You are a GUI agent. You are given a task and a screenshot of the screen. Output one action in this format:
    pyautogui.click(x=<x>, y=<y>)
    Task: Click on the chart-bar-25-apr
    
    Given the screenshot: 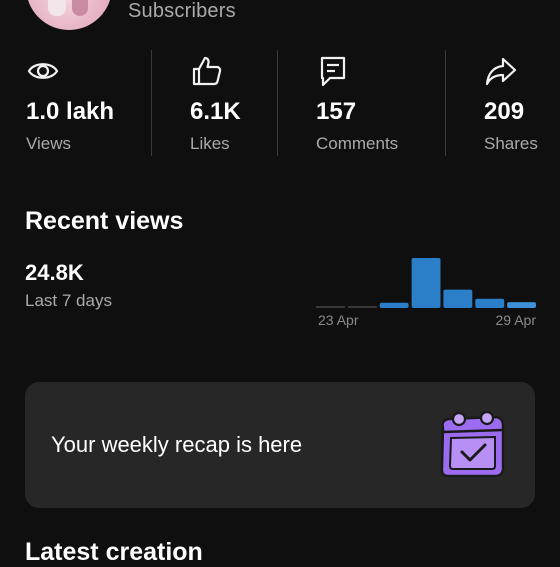 What is the action you would take?
    pyautogui.click(x=394, y=305)
    